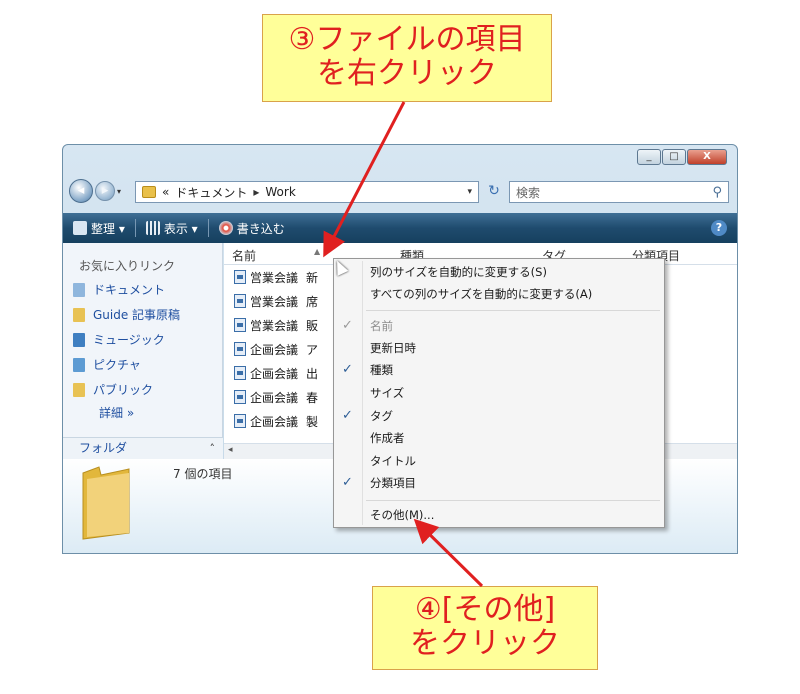 Image resolution: width=800 pixels, height=694 pixels. Describe the element at coordinates (108, 228) in the screenshot. I see `organize-label: 整理 ▾` at that location.